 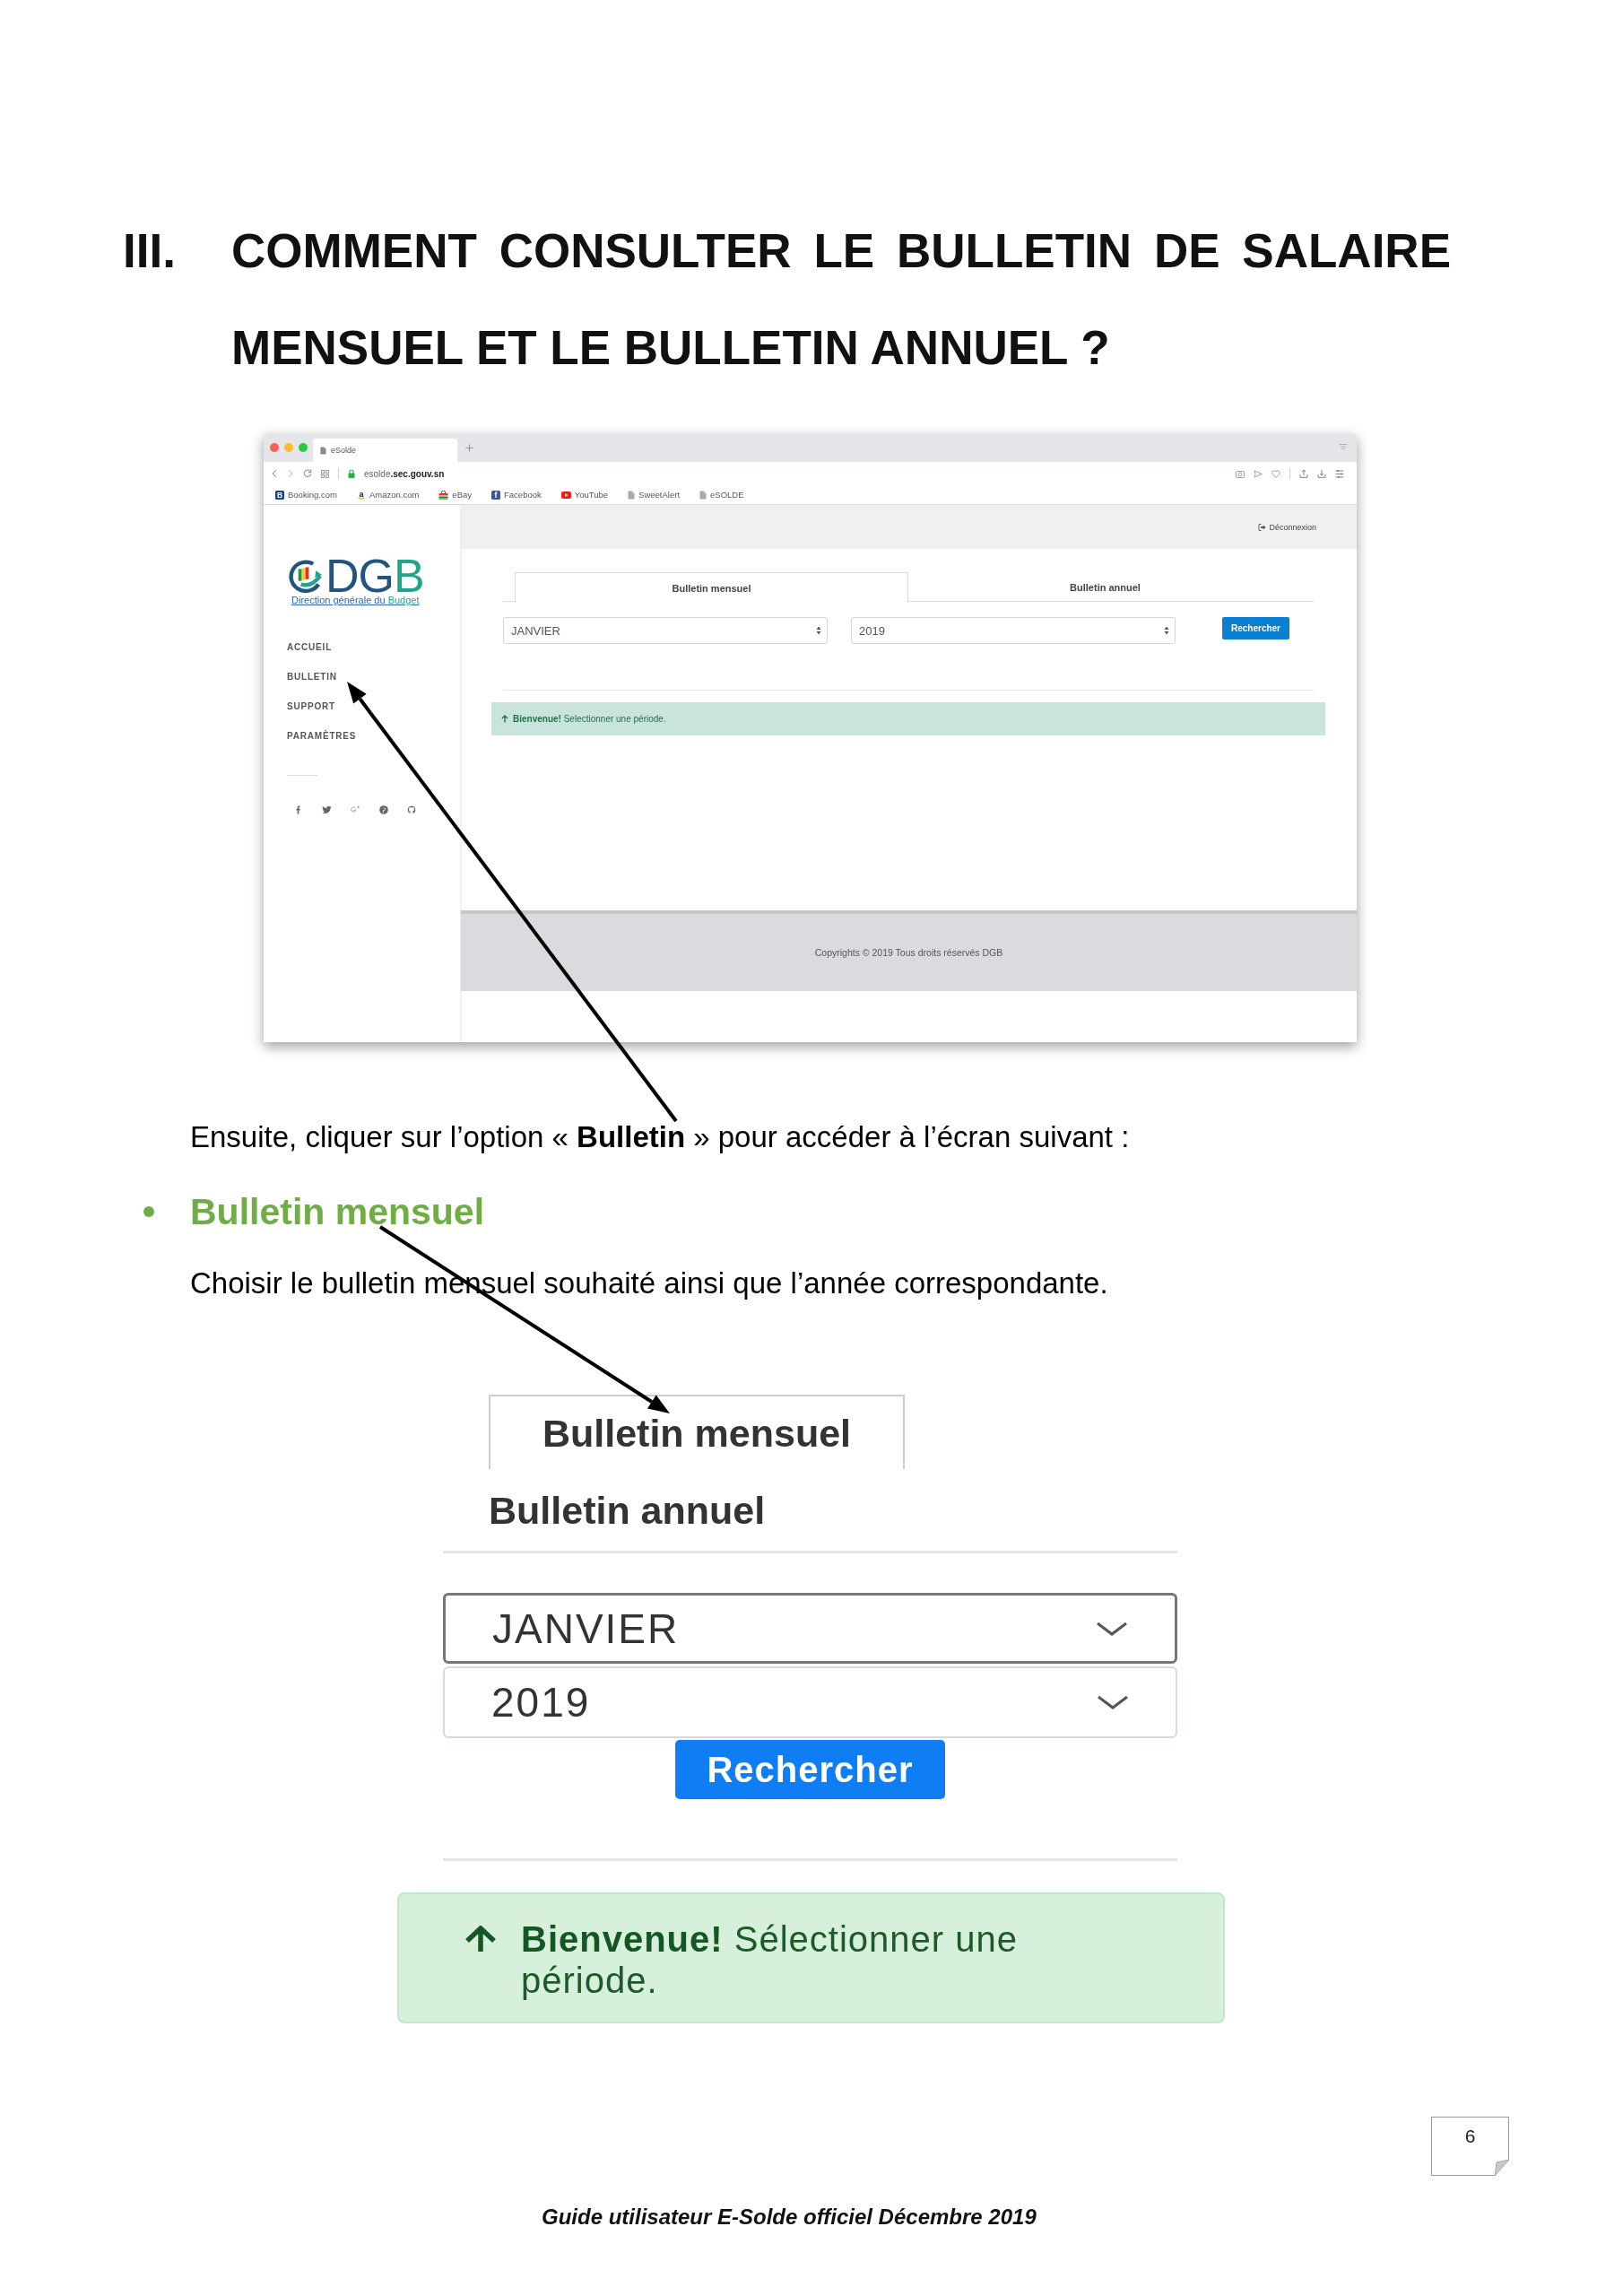 I want to click on bookmark-link: f Facebook, so click(x=516, y=495).